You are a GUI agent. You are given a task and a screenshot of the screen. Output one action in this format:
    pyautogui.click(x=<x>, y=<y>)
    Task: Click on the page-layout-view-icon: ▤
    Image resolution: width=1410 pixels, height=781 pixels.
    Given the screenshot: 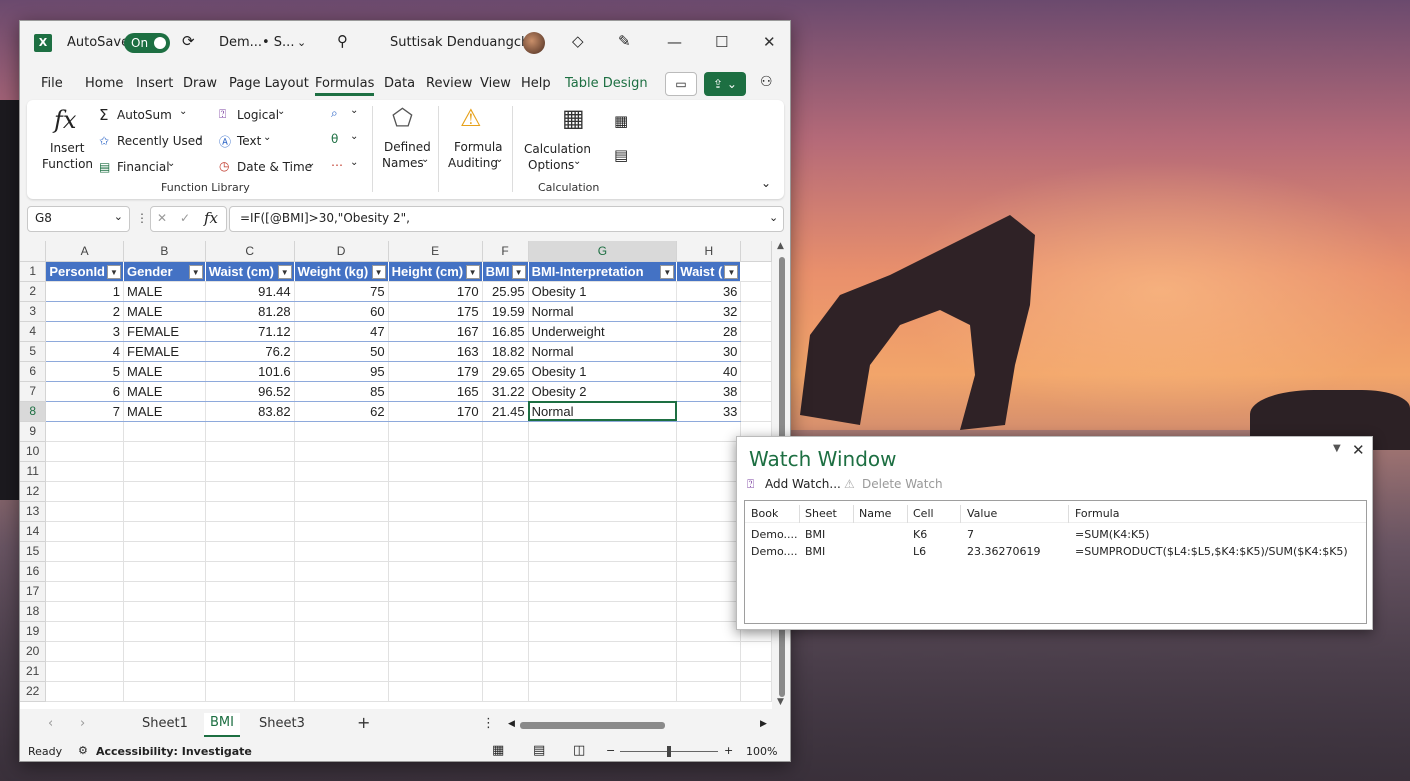 What is the action you would take?
    pyautogui.click(x=539, y=750)
    